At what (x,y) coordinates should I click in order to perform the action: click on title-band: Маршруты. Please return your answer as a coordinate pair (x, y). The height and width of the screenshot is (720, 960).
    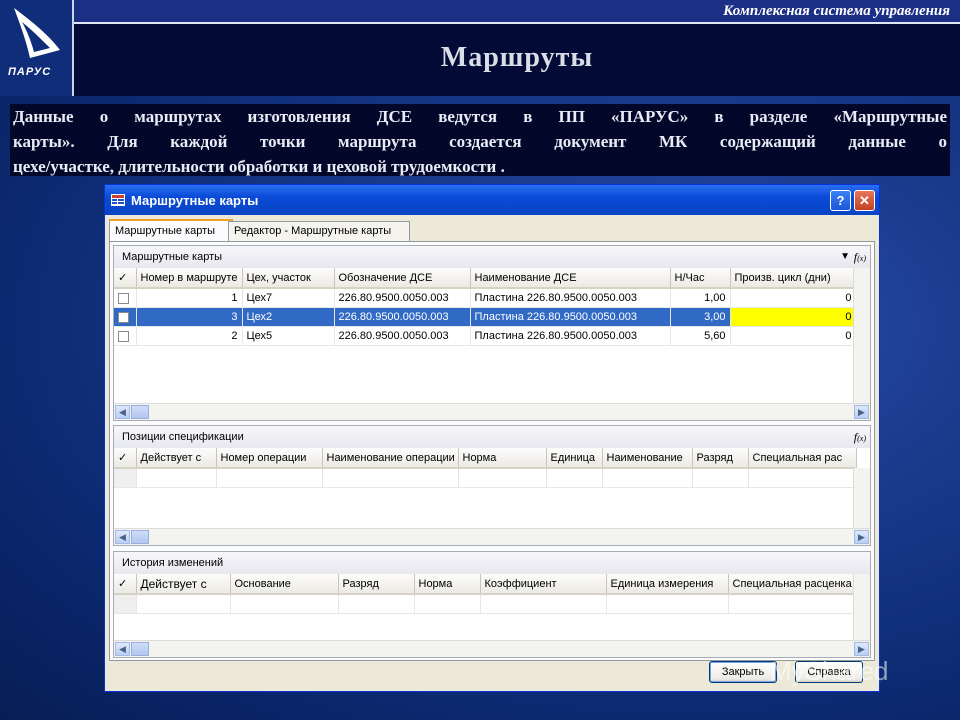
    Looking at the image, I should click on (517, 60).